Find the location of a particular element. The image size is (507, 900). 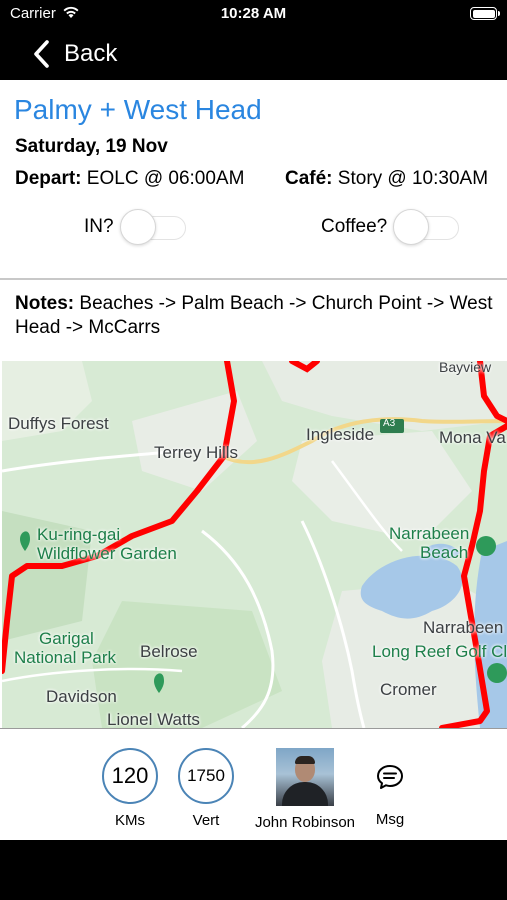

vert-label: Vert is located at coordinates (206, 820).